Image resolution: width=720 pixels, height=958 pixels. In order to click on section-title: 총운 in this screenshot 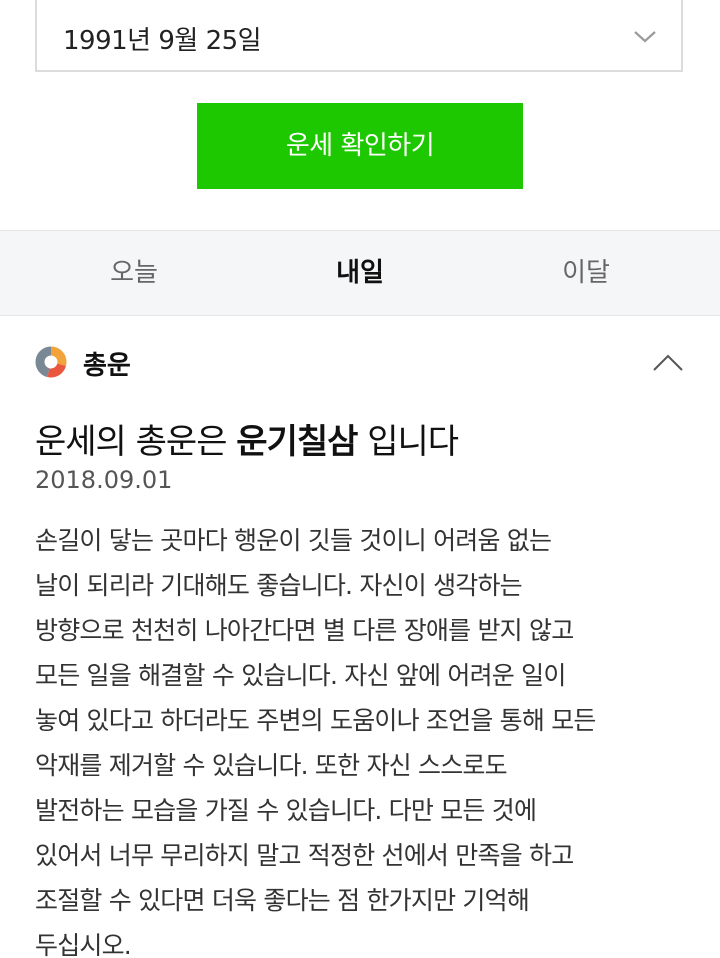, I will do `click(107, 366)`.